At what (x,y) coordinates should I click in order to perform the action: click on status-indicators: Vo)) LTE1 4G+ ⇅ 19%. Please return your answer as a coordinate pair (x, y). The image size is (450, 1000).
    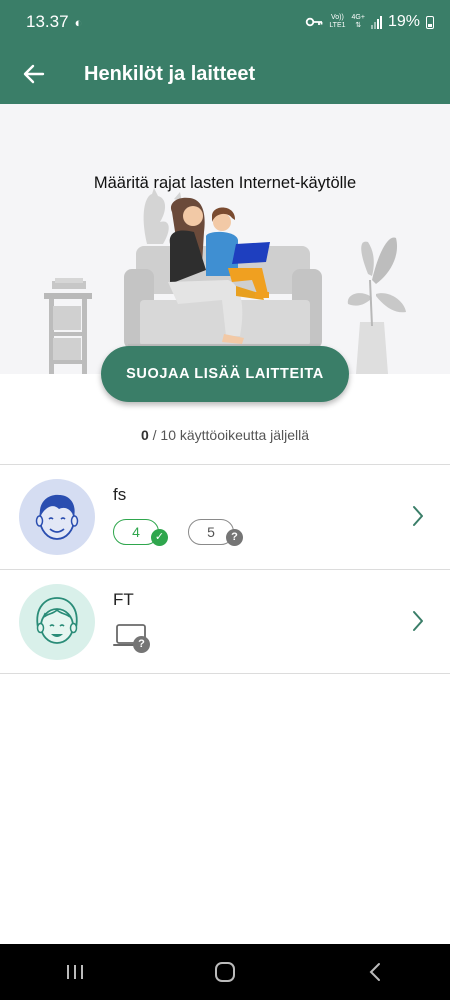
    Looking at the image, I should click on (369, 22).